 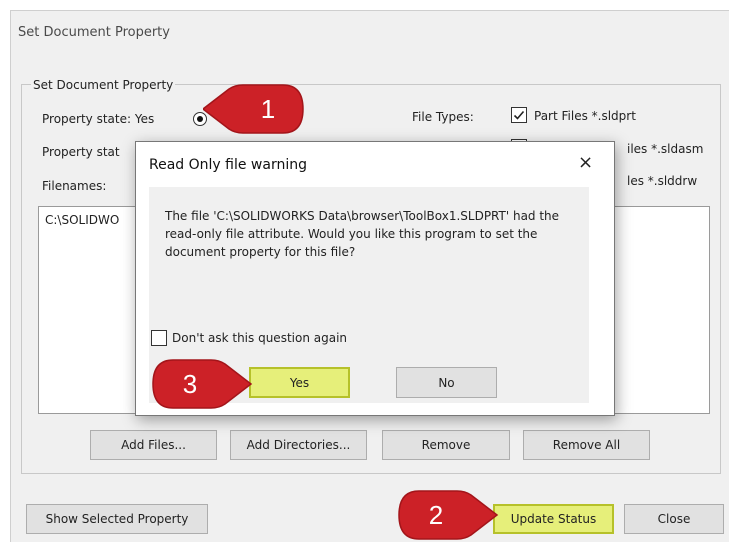 What do you see at coordinates (98, 119) in the screenshot?
I see `property-state-yes-label: Property state: Yes` at bounding box center [98, 119].